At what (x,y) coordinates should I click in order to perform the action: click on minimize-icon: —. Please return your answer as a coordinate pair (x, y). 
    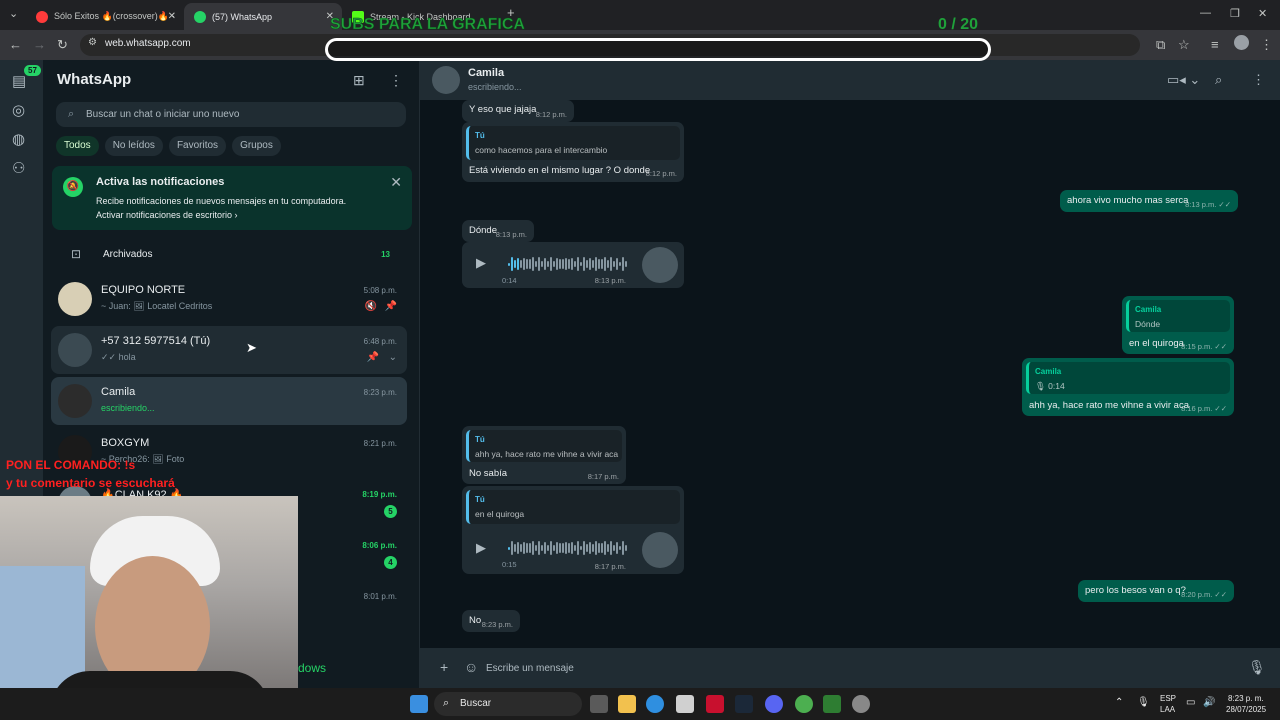
    Looking at the image, I should click on (1205, 13).